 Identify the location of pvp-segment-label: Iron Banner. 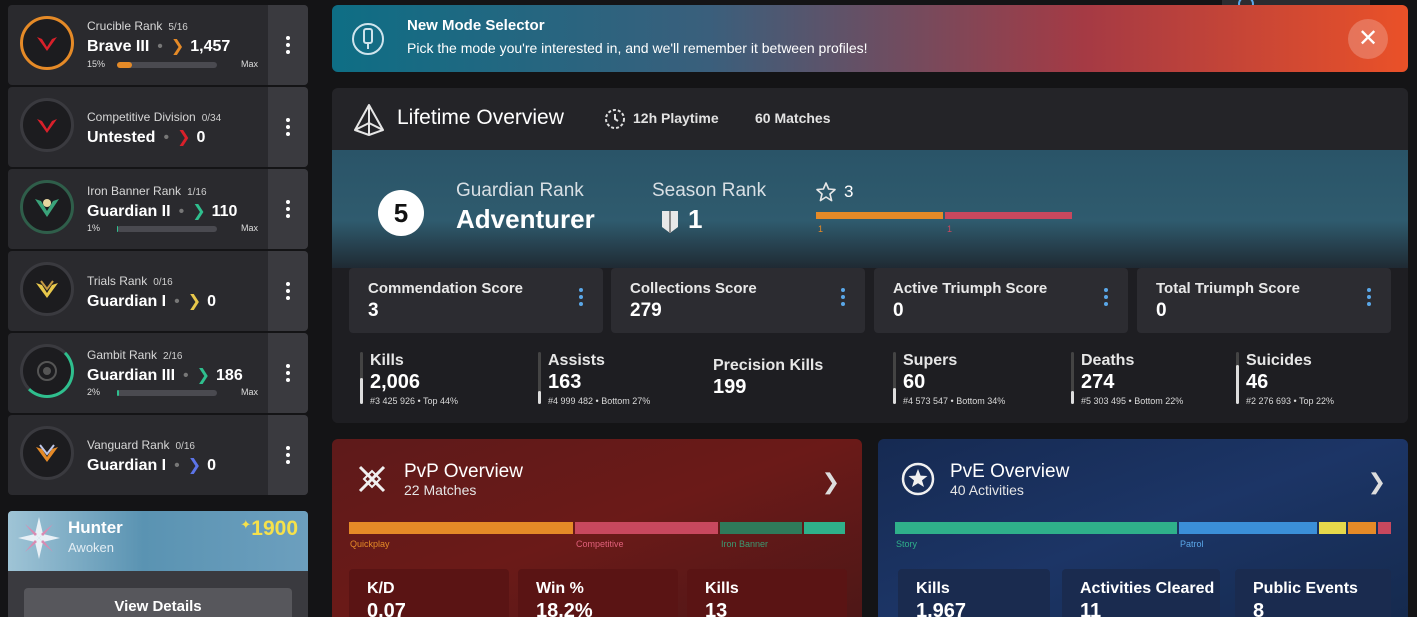
(745, 544).